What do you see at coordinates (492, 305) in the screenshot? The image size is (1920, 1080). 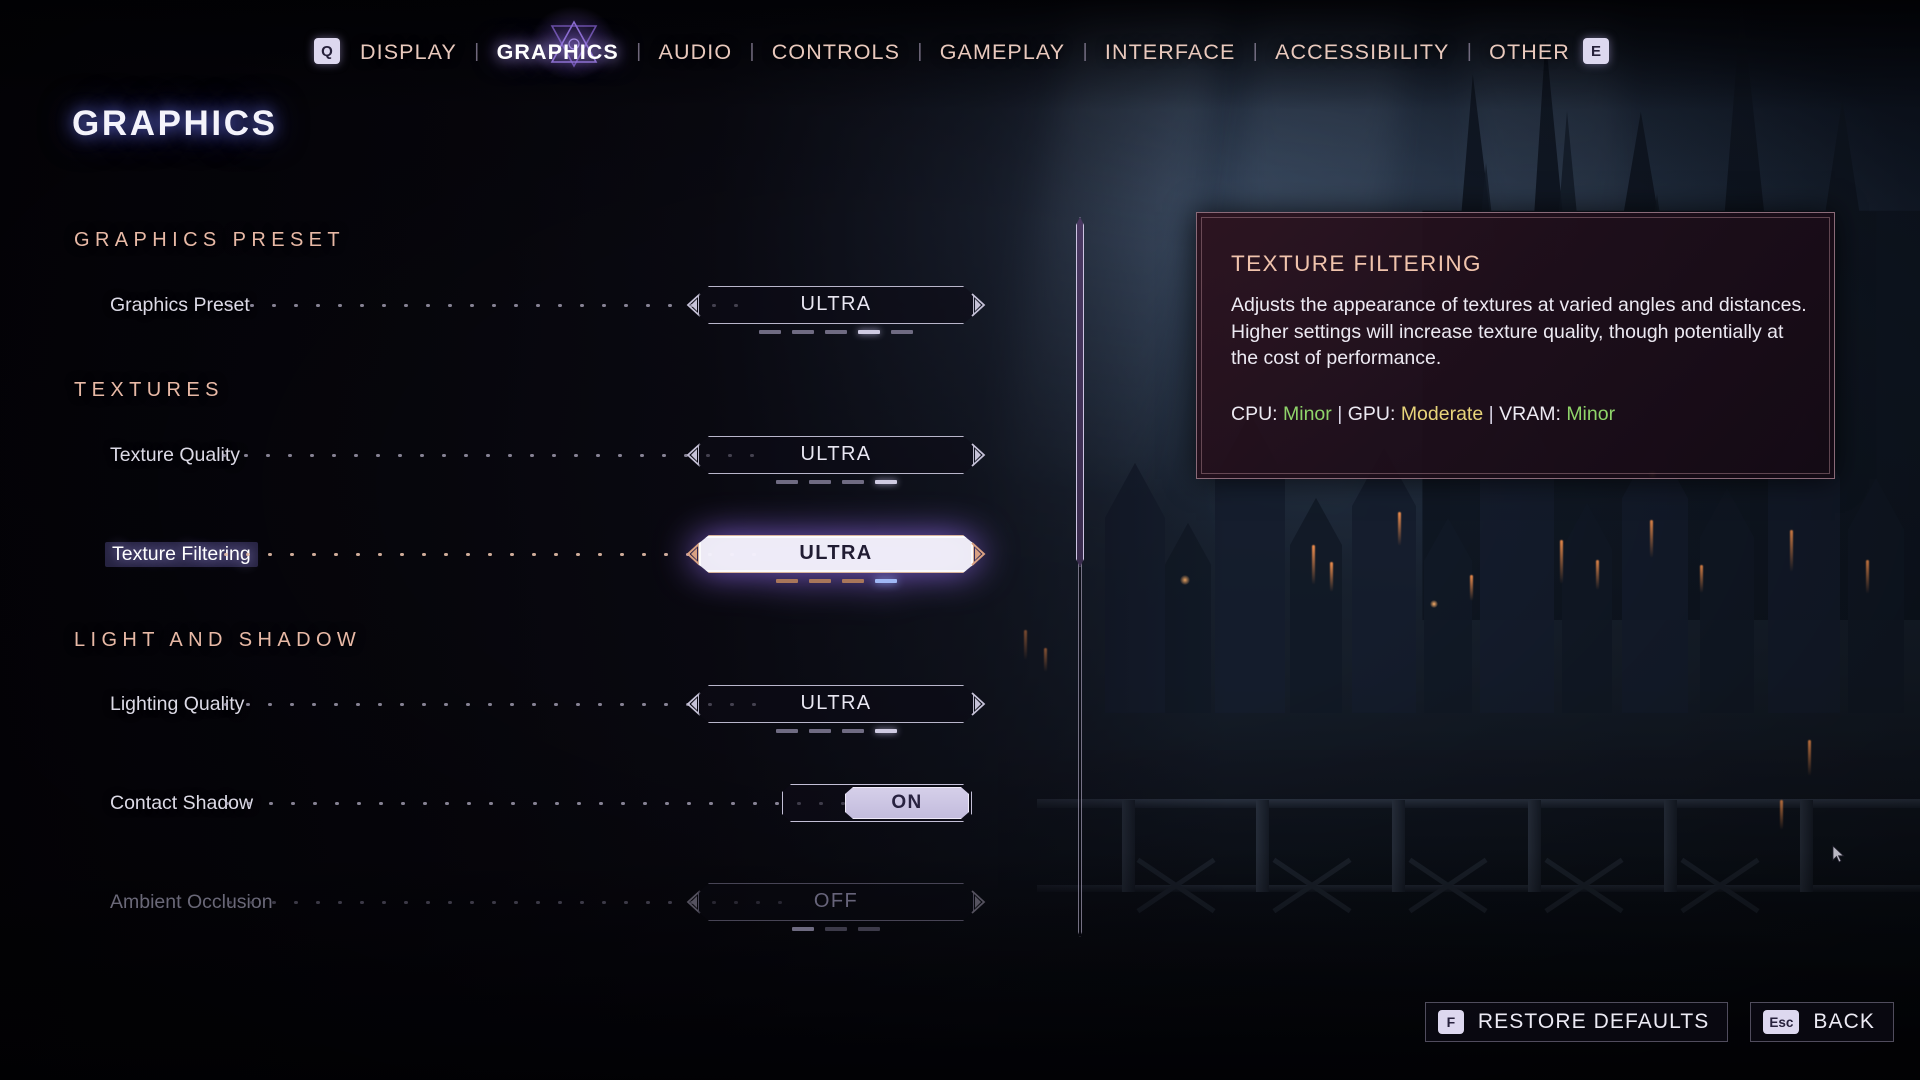 I see `leader-dots` at bounding box center [492, 305].